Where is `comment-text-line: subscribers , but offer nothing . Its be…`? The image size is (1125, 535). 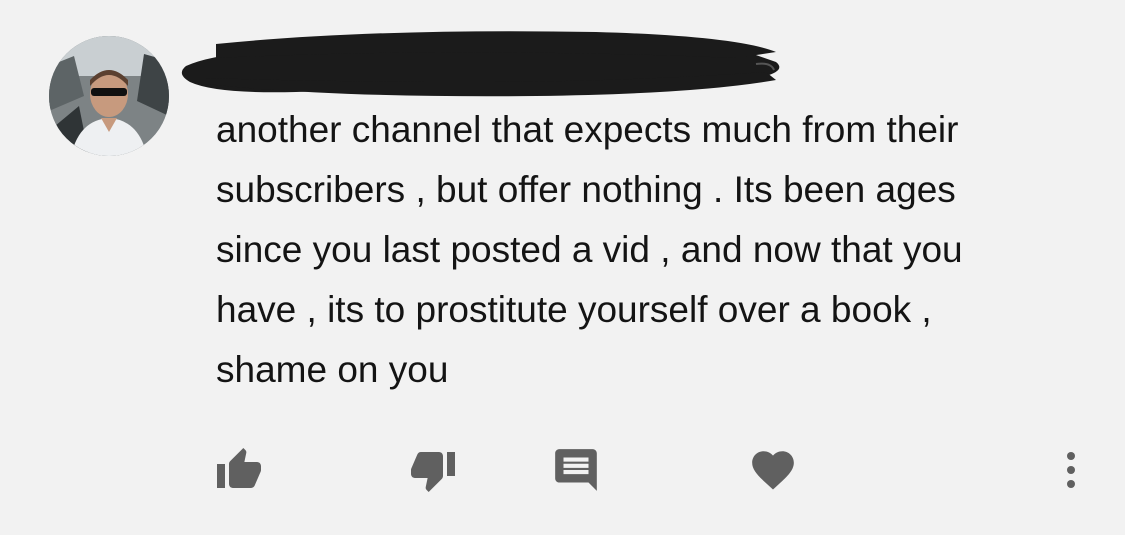
comment-text-line: subscribers , but offer nothing . Its be… is located at coordinates (586, 189).